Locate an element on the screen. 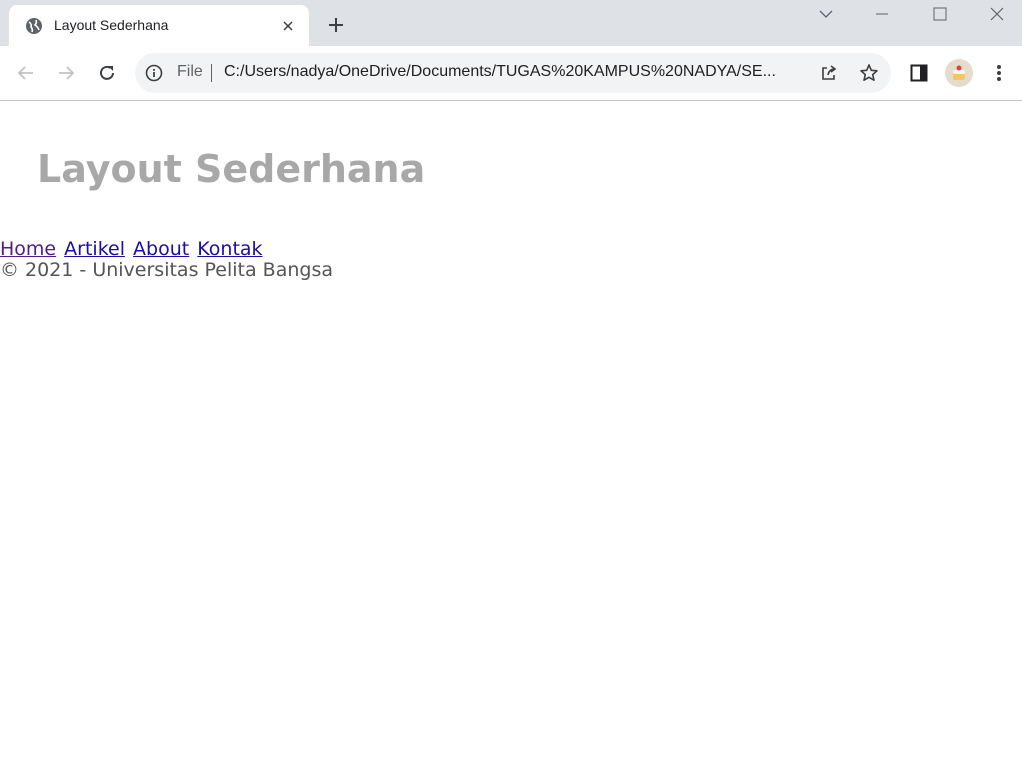  forward-arrow-icon is located at coordinates (66, 73).